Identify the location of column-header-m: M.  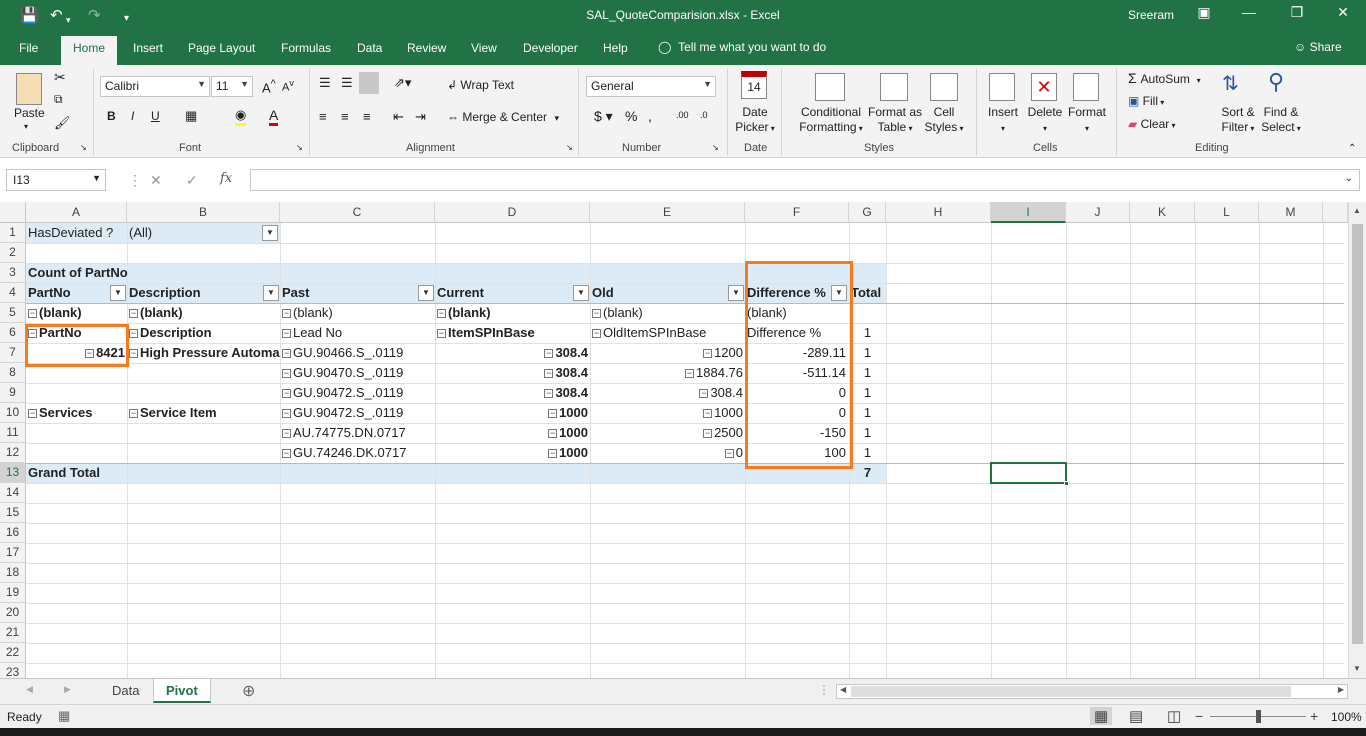
(1291, 212).